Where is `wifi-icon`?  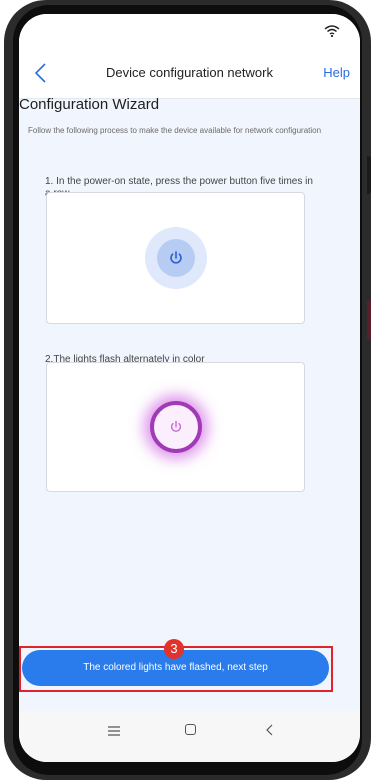
wifi-icon is located at coordinates (332, 31).